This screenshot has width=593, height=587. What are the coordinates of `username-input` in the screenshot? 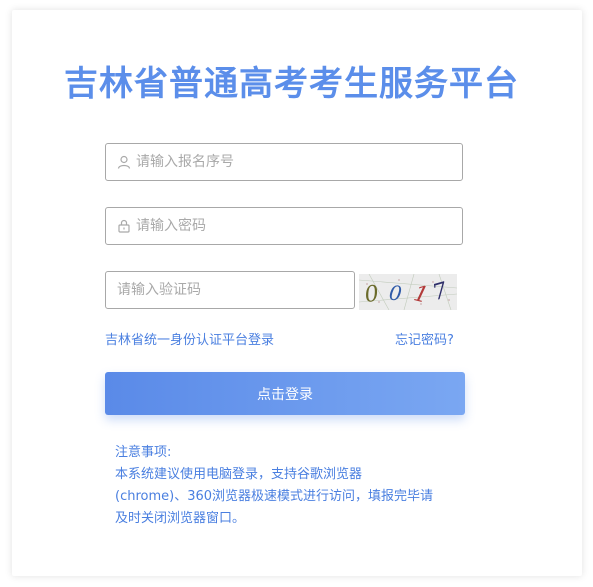 It's located at (295, 162).